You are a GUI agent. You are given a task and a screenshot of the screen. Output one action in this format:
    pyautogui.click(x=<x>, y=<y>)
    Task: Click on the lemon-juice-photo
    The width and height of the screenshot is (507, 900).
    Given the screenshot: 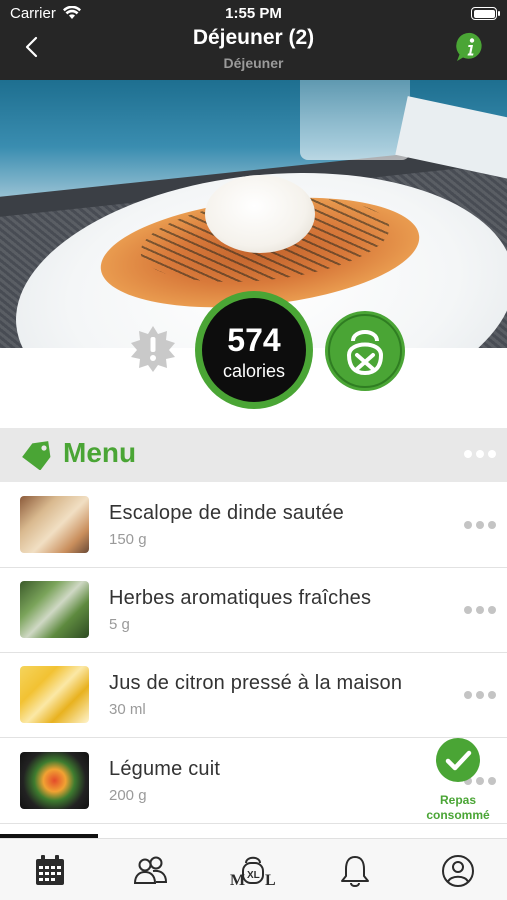 What is the action you would take?
    pyautogui.click(x=54, y=694)
    